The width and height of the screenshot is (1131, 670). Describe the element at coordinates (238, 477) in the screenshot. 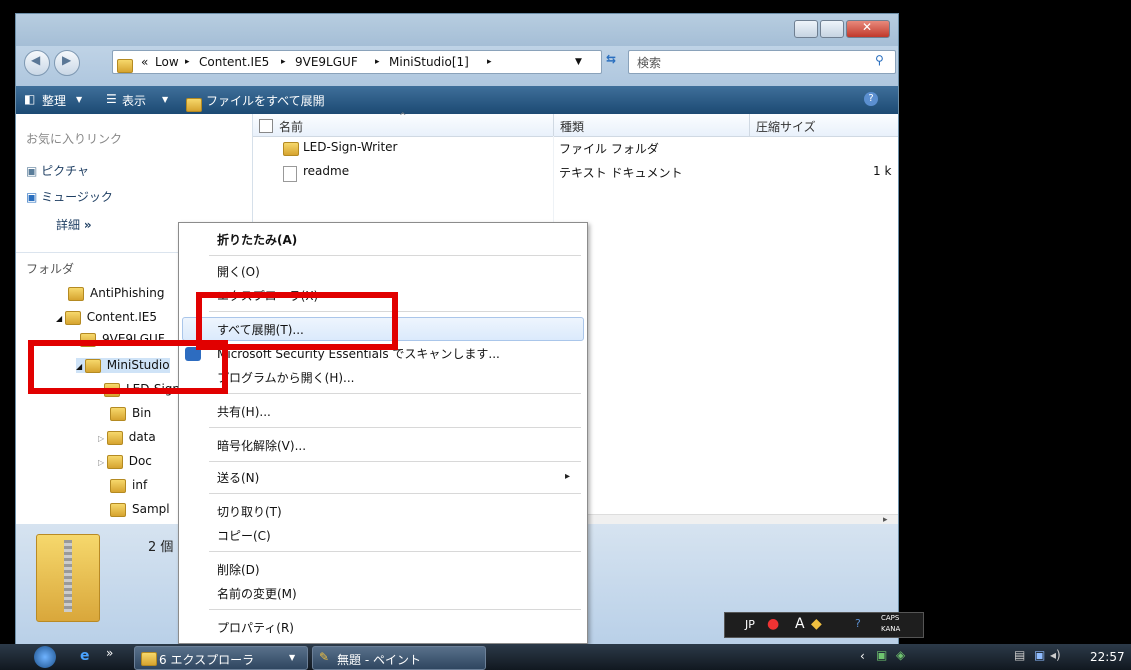

I see `menu-item-send-to: 送る(N)` at that location.